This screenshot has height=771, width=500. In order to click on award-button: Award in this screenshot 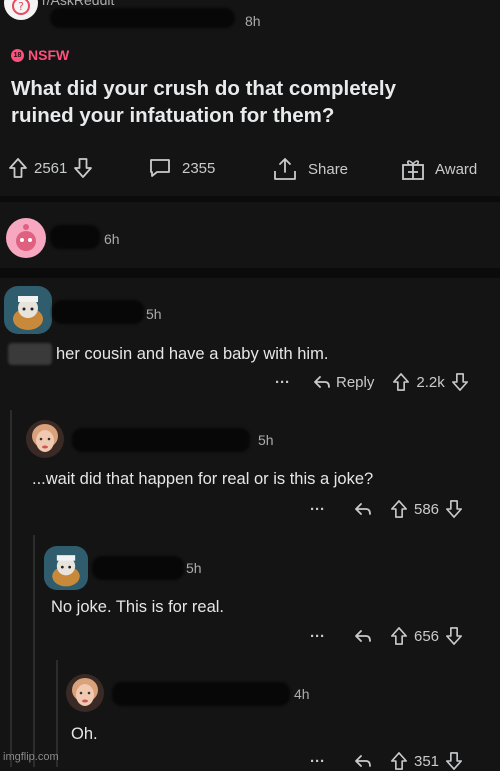, I will do `click(438, 169)`.